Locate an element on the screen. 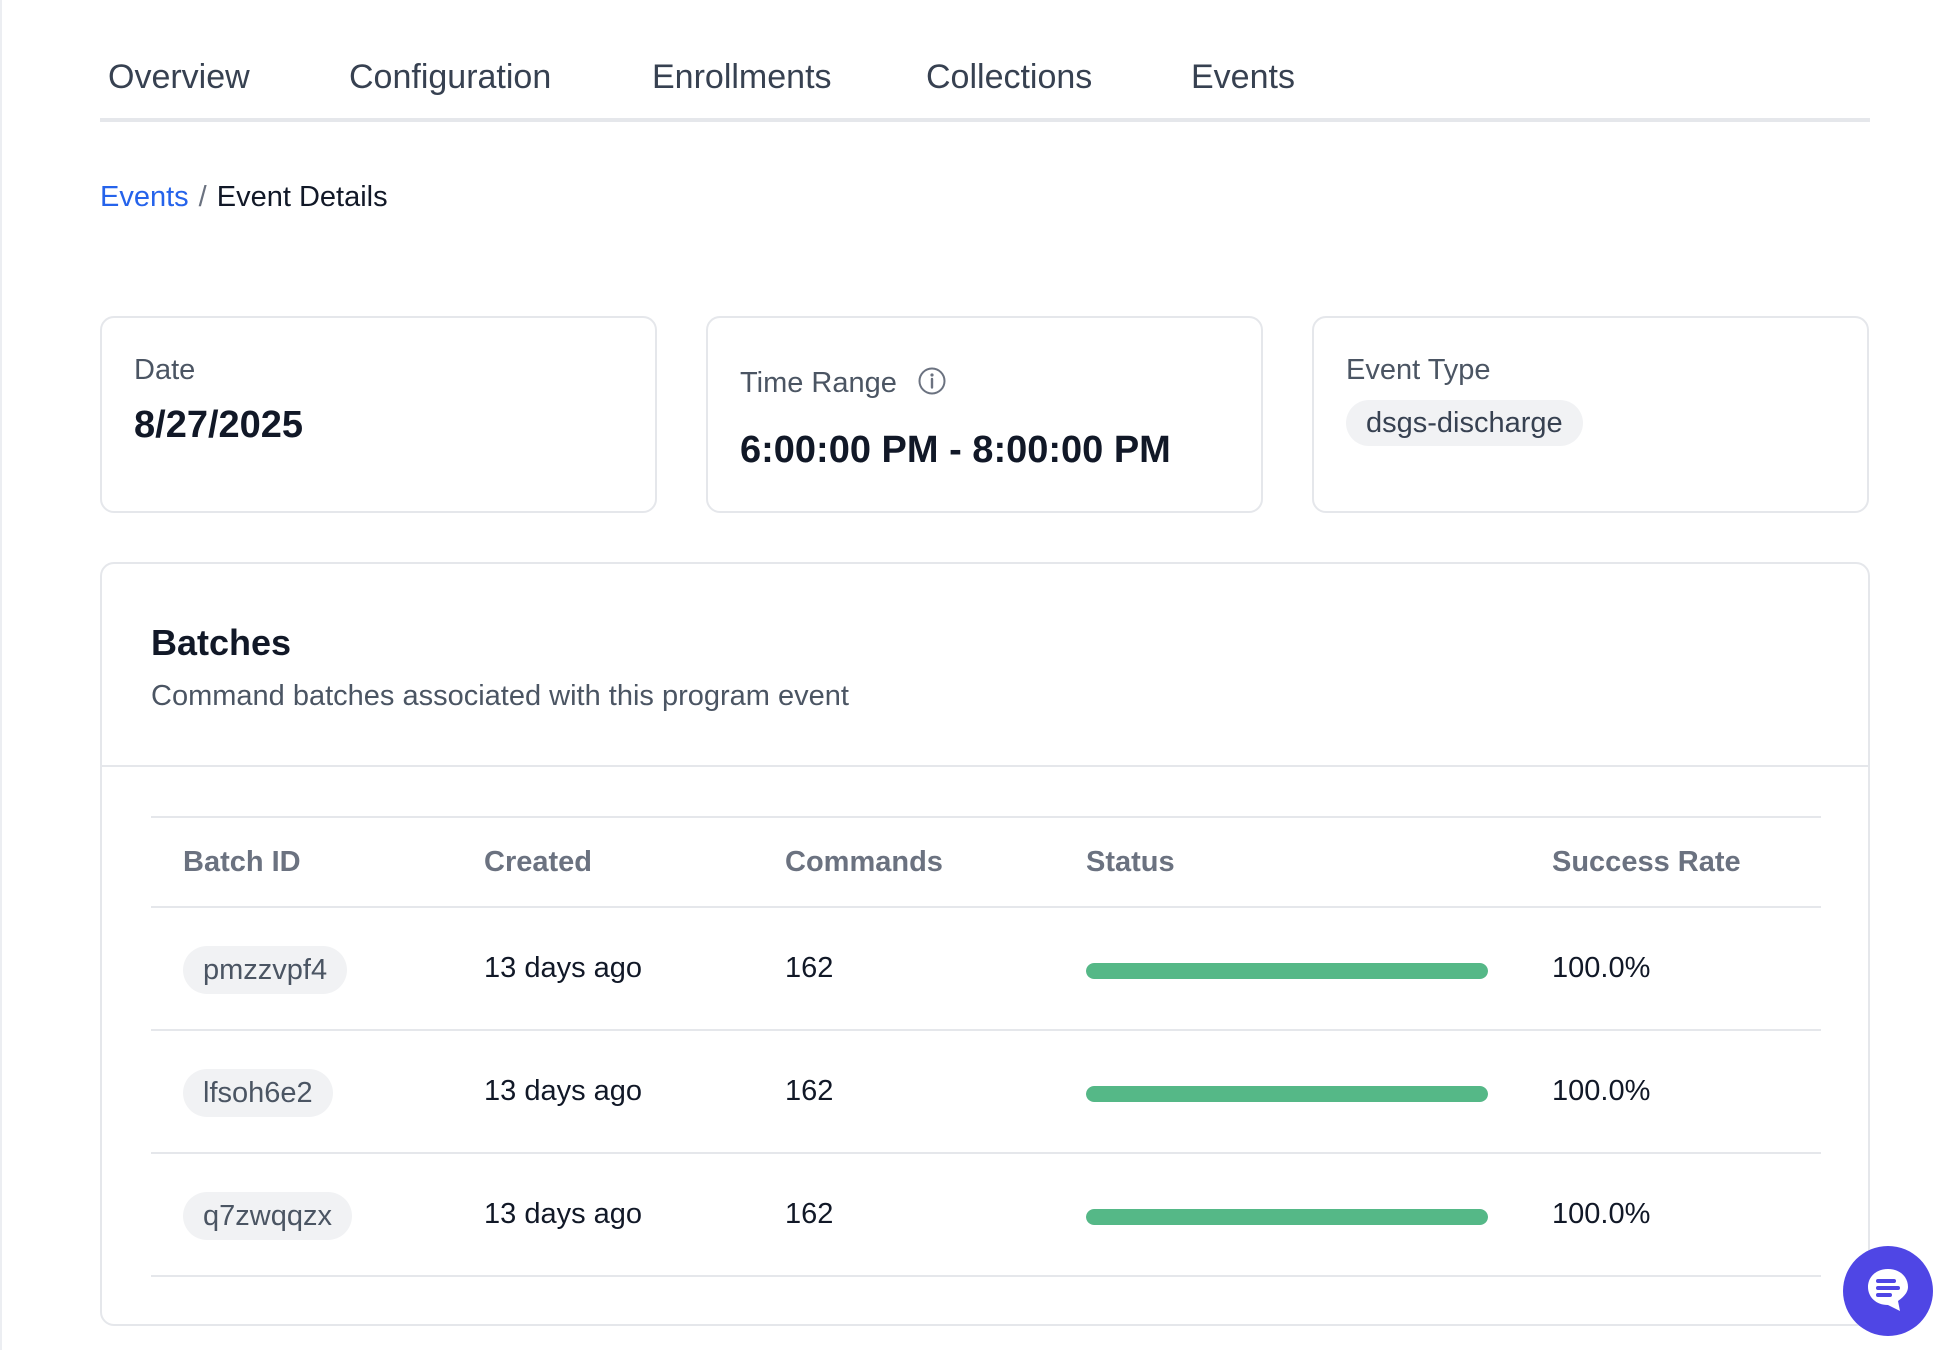 Image resolution: width=1950 pixels, height=1350 pixels. event-type-card: Event Type dsgs-discharge is located at coordinates (1590, 414).